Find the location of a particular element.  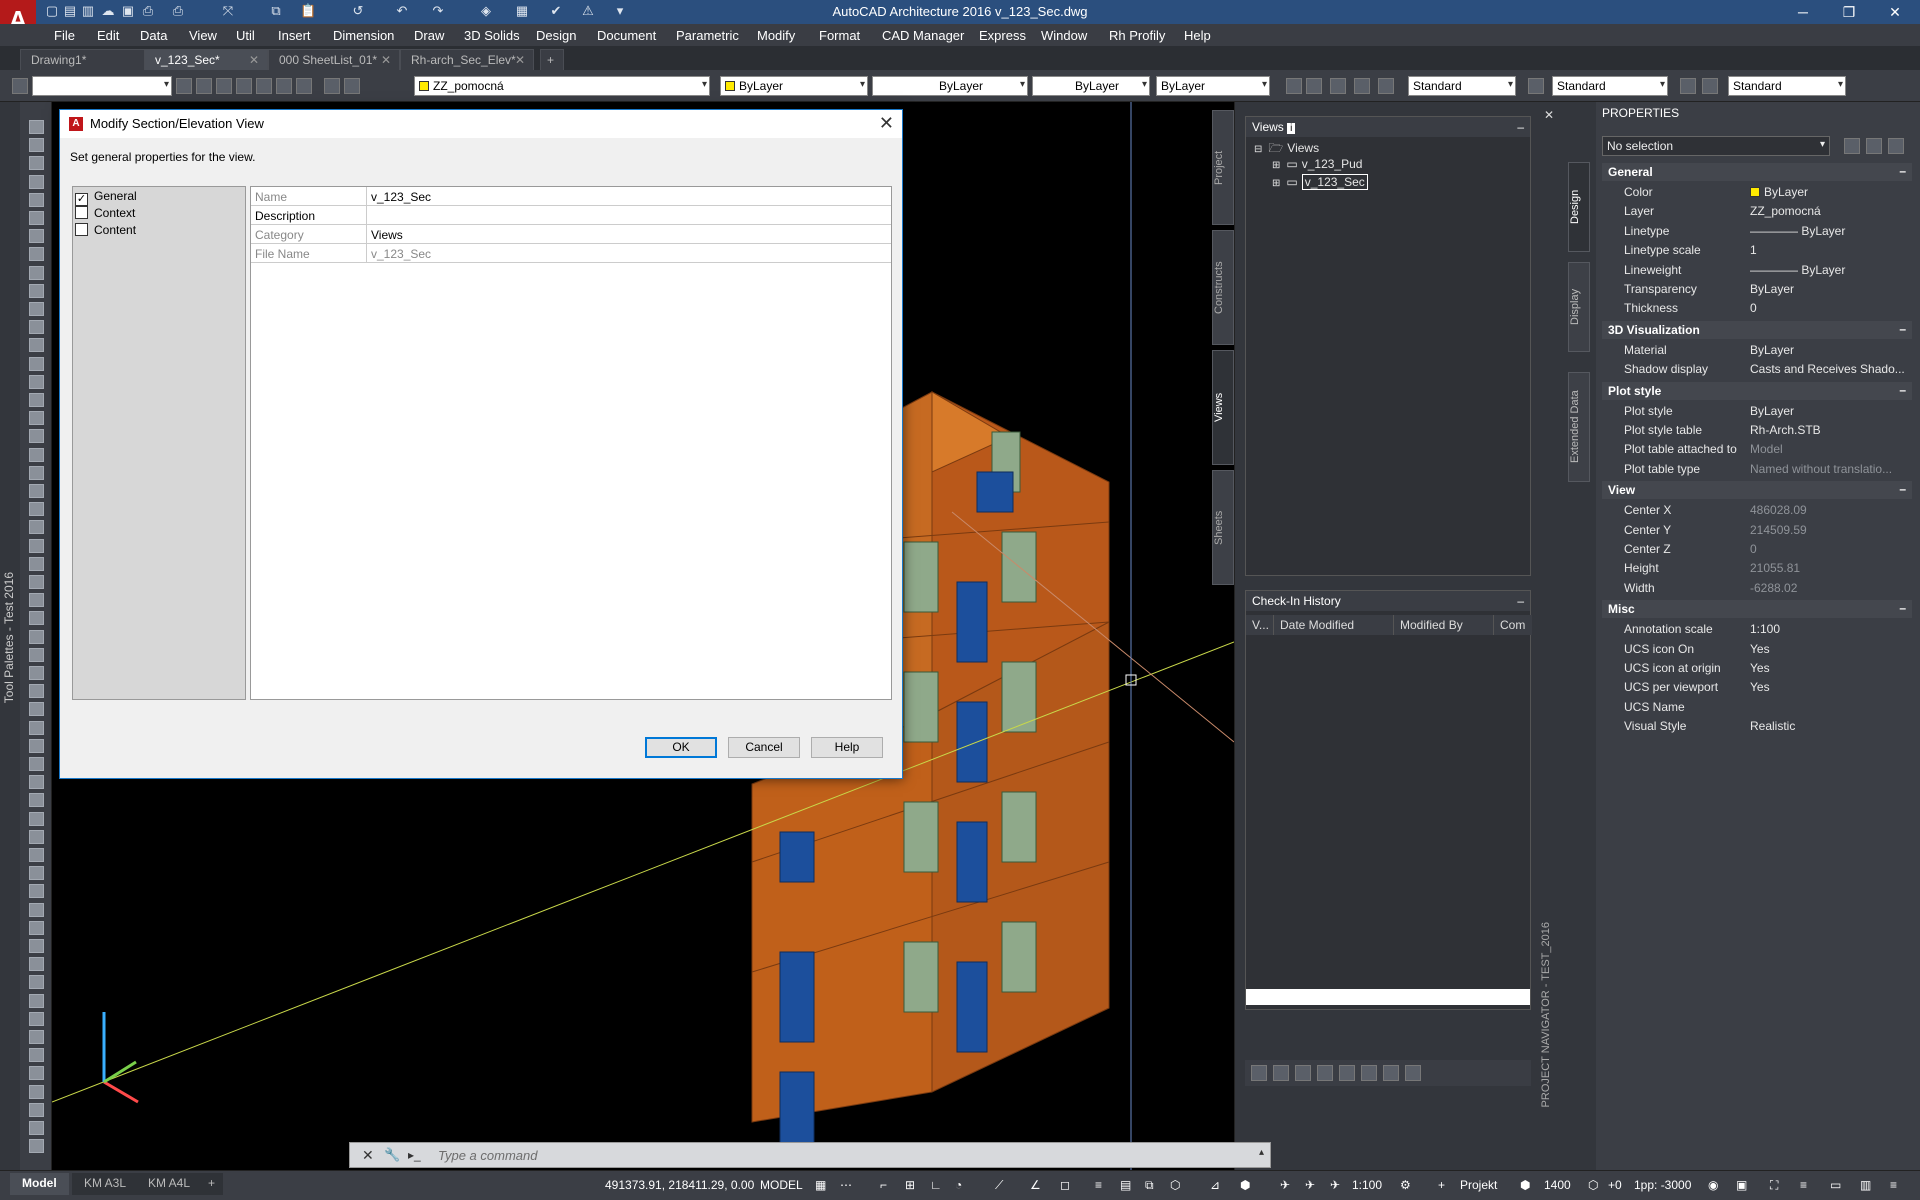

property-row: Annotation scale 1:100 is located at coordinates (1757, 629).